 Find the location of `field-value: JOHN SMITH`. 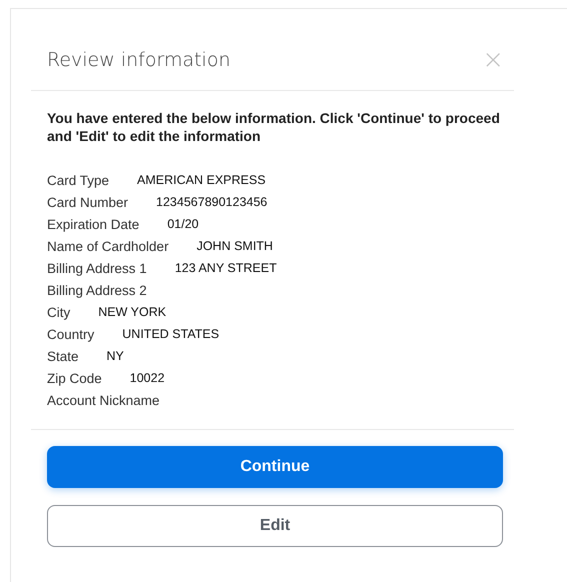

field-value: JOHN SMITH is located at coordinates (234, 246).